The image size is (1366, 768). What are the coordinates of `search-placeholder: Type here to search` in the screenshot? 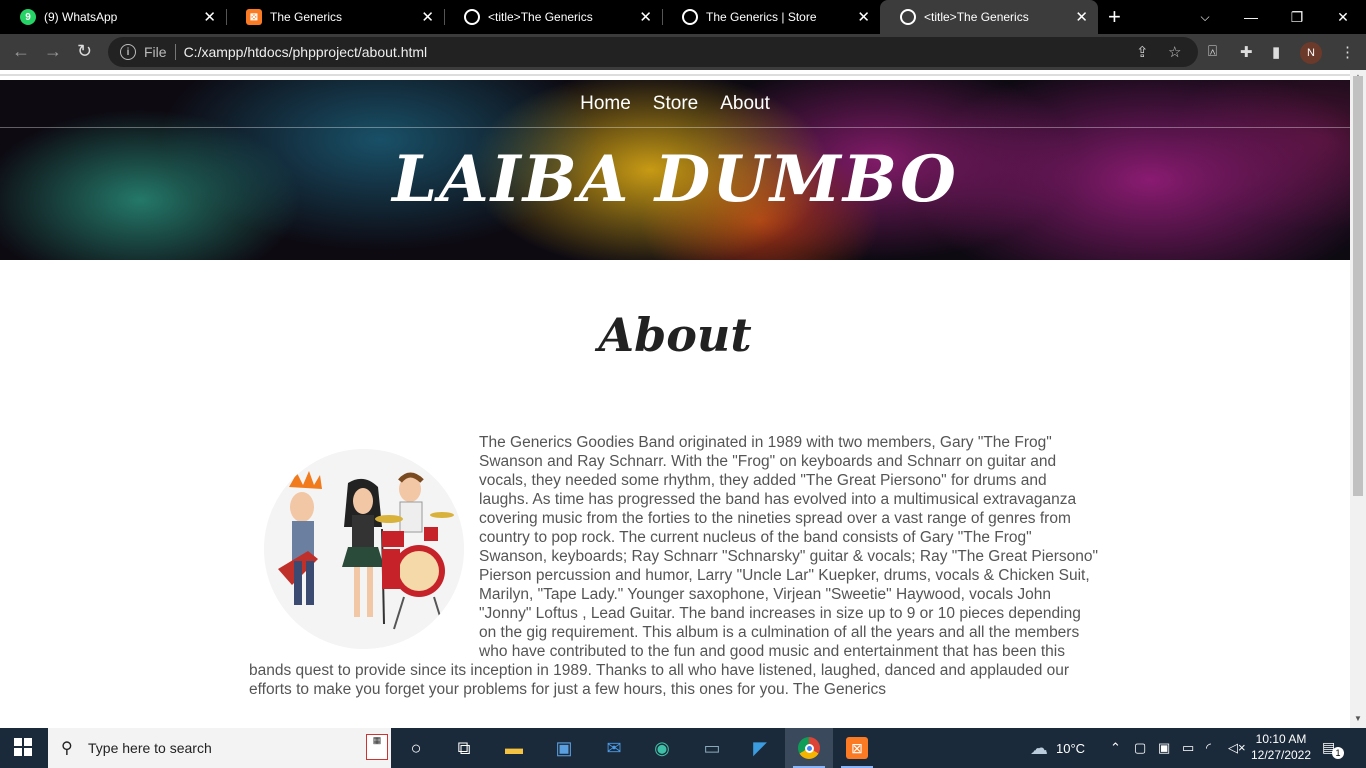 It's located at (150, 748).